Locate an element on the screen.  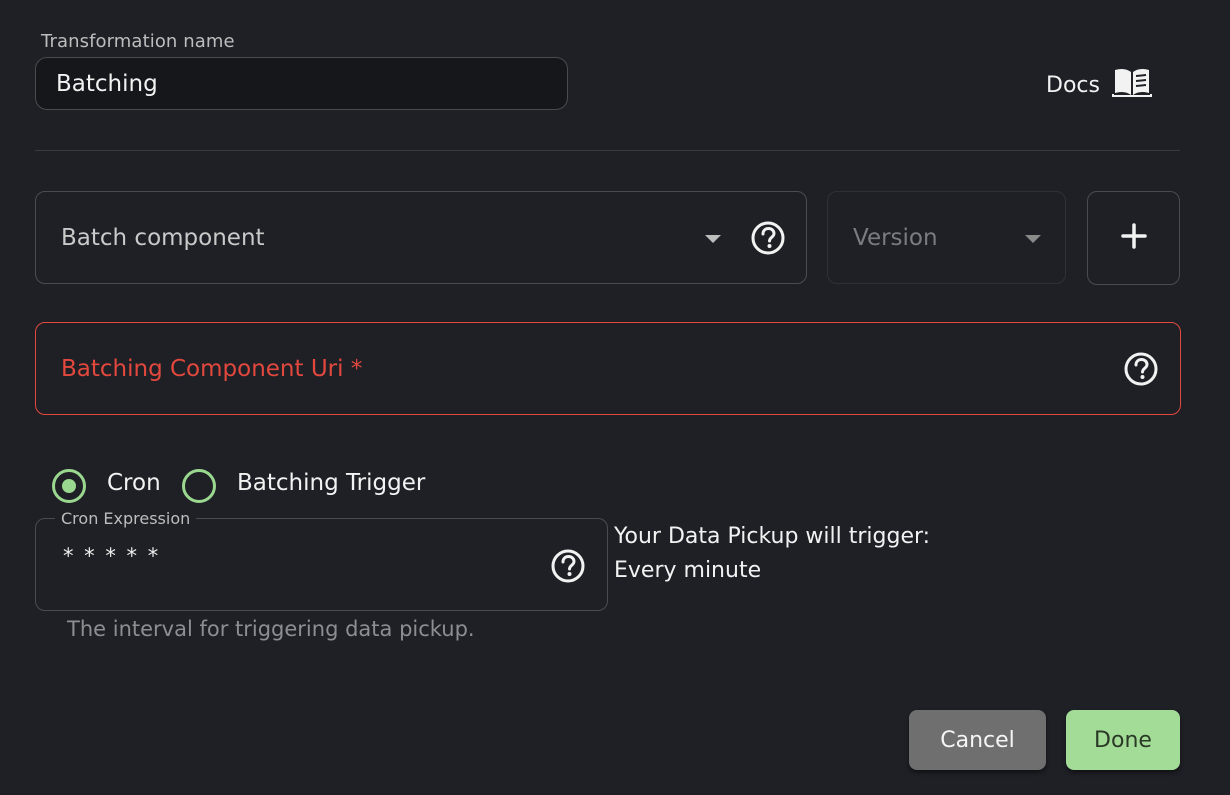
cron-radio is located at coordinates (69, 486).